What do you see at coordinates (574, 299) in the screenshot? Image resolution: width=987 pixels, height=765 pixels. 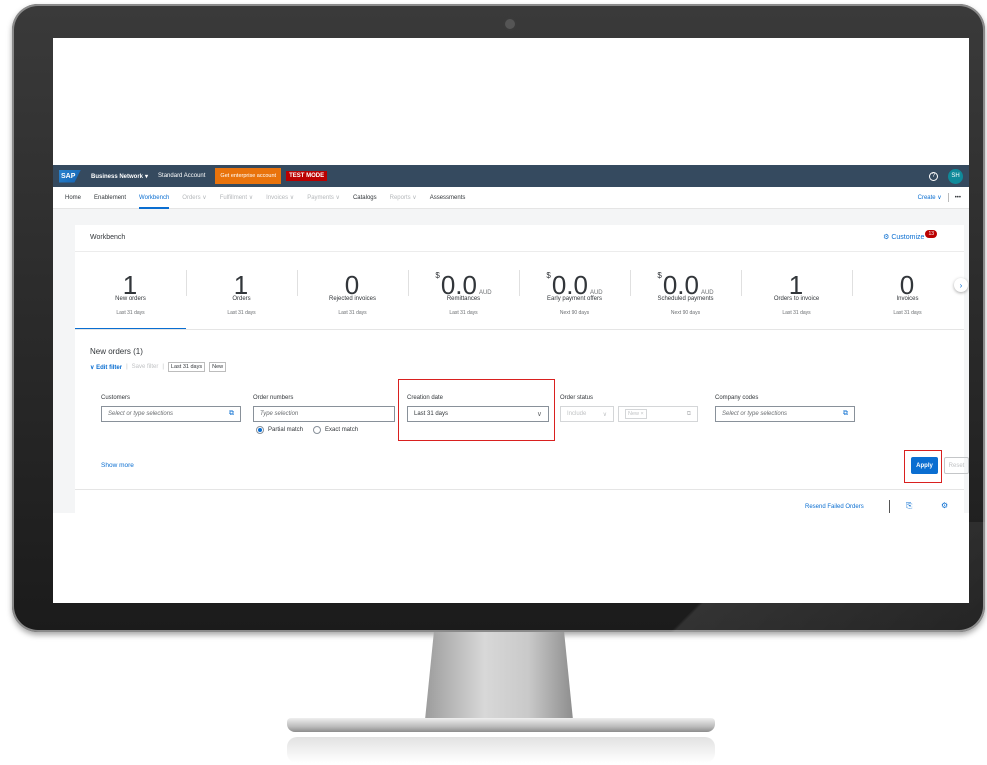 I see `tile-label: Early payment offers` at bounding box center [574, 299].